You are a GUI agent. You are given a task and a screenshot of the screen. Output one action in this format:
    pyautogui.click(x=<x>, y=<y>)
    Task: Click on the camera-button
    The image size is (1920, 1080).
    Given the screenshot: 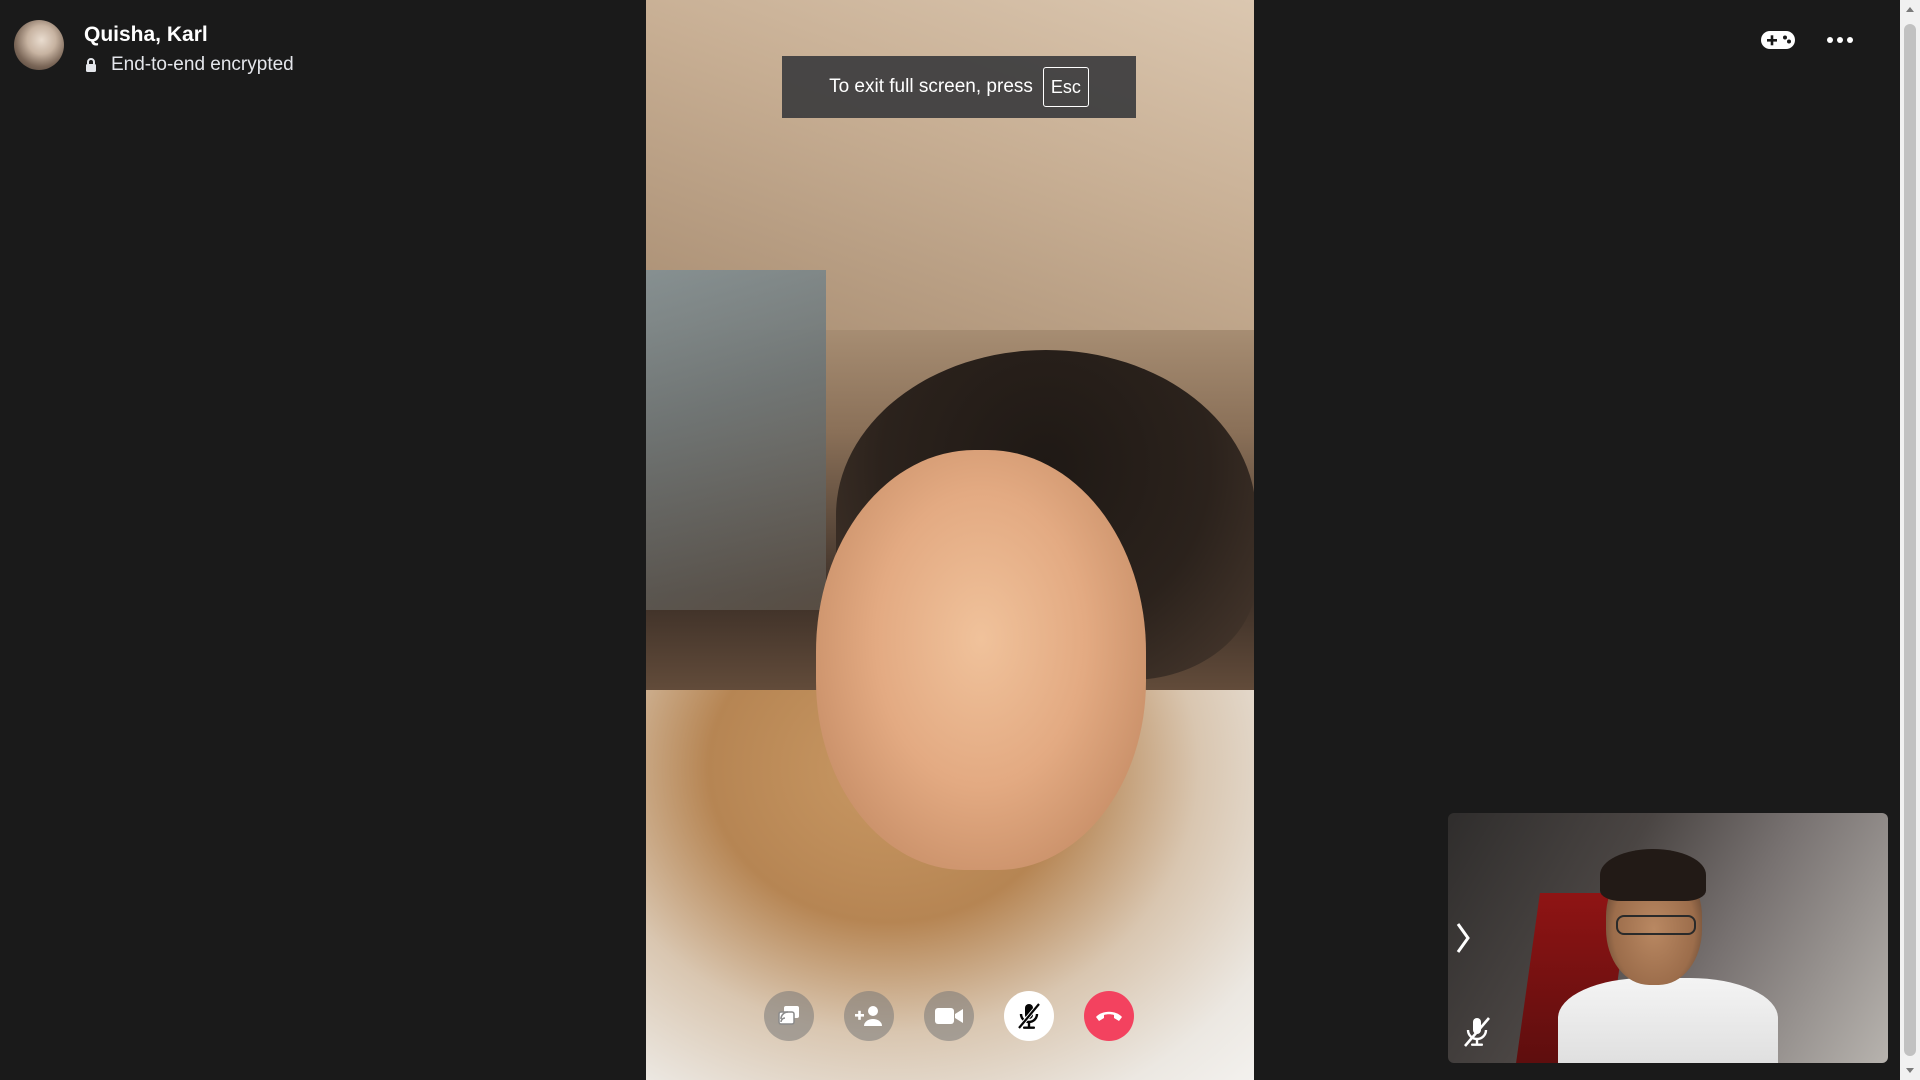 What is the action you would take?
    pyautogui.click(x=949, y=1016)
    